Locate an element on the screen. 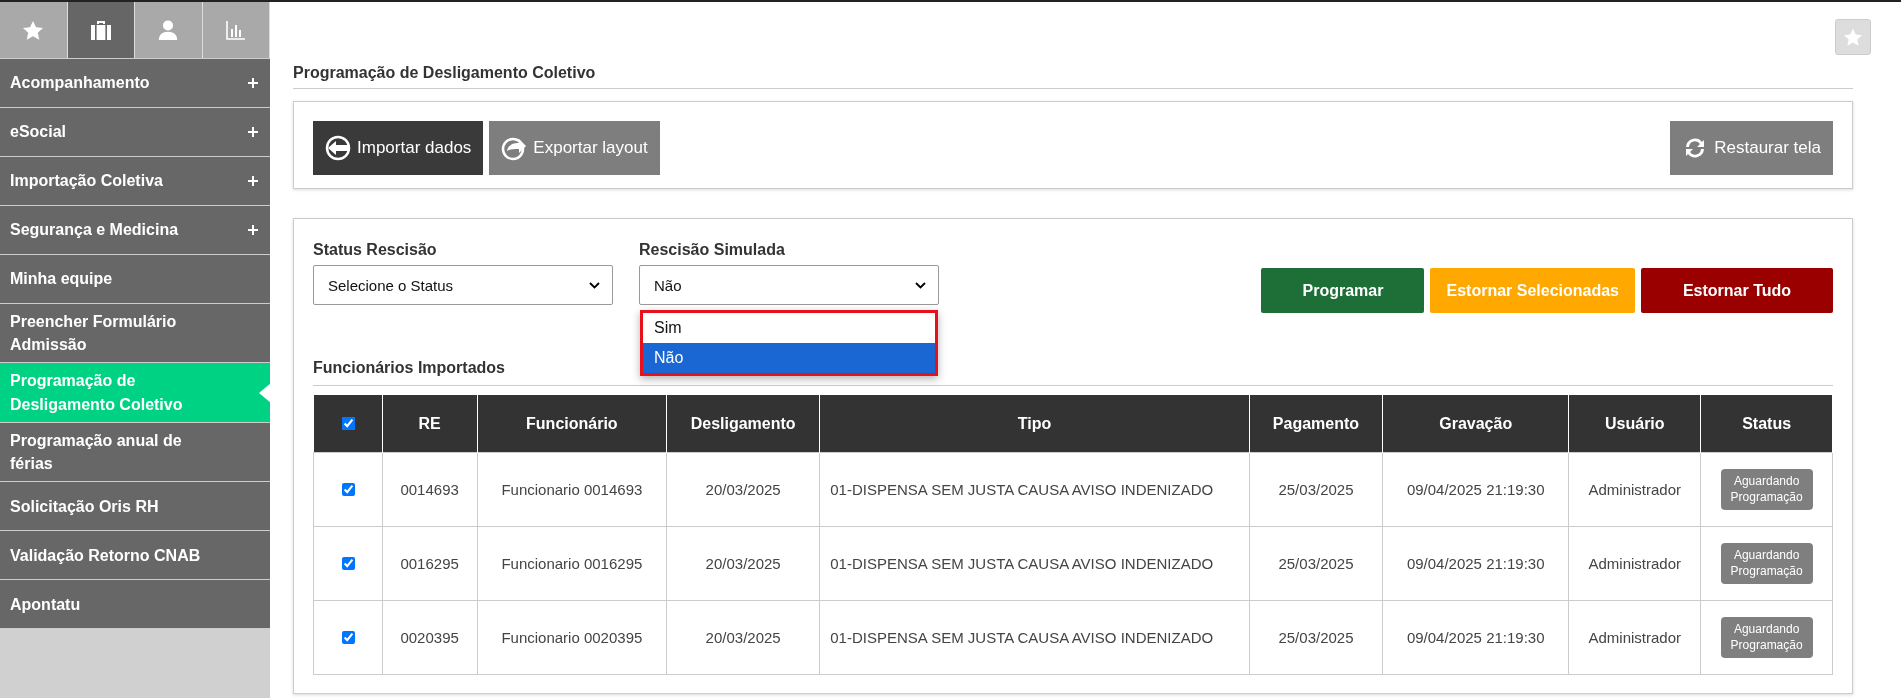  active-pointer is located at coordinates (265, 392).